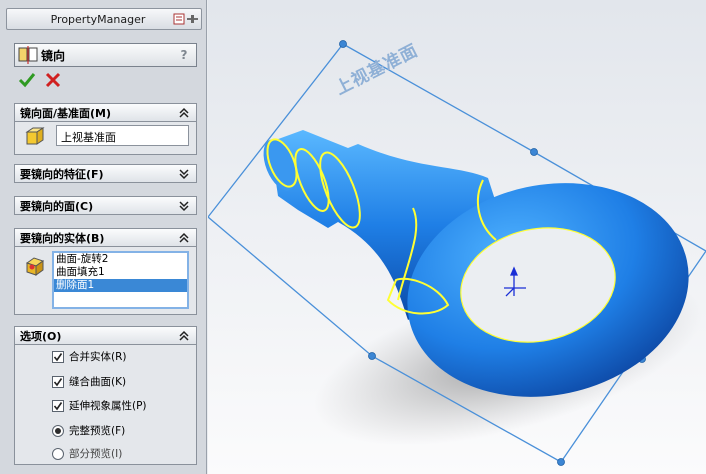  I want to click on feature-title: 镜向, so click(53, 55).